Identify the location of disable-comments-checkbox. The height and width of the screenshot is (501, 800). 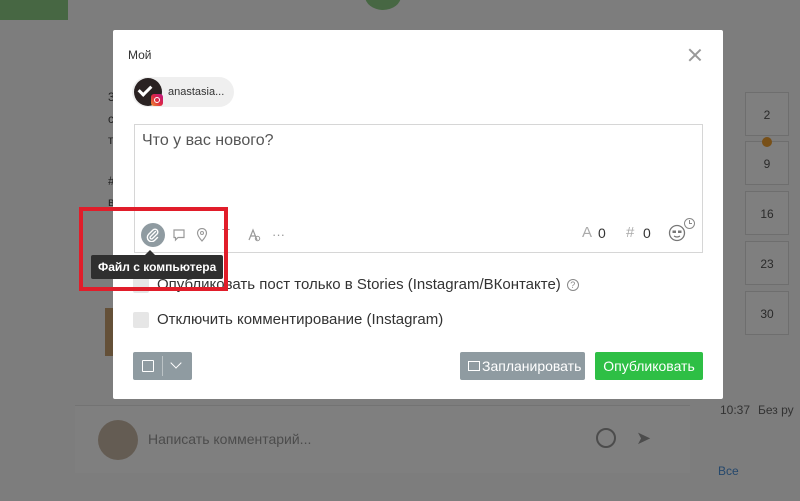
(141, 320).